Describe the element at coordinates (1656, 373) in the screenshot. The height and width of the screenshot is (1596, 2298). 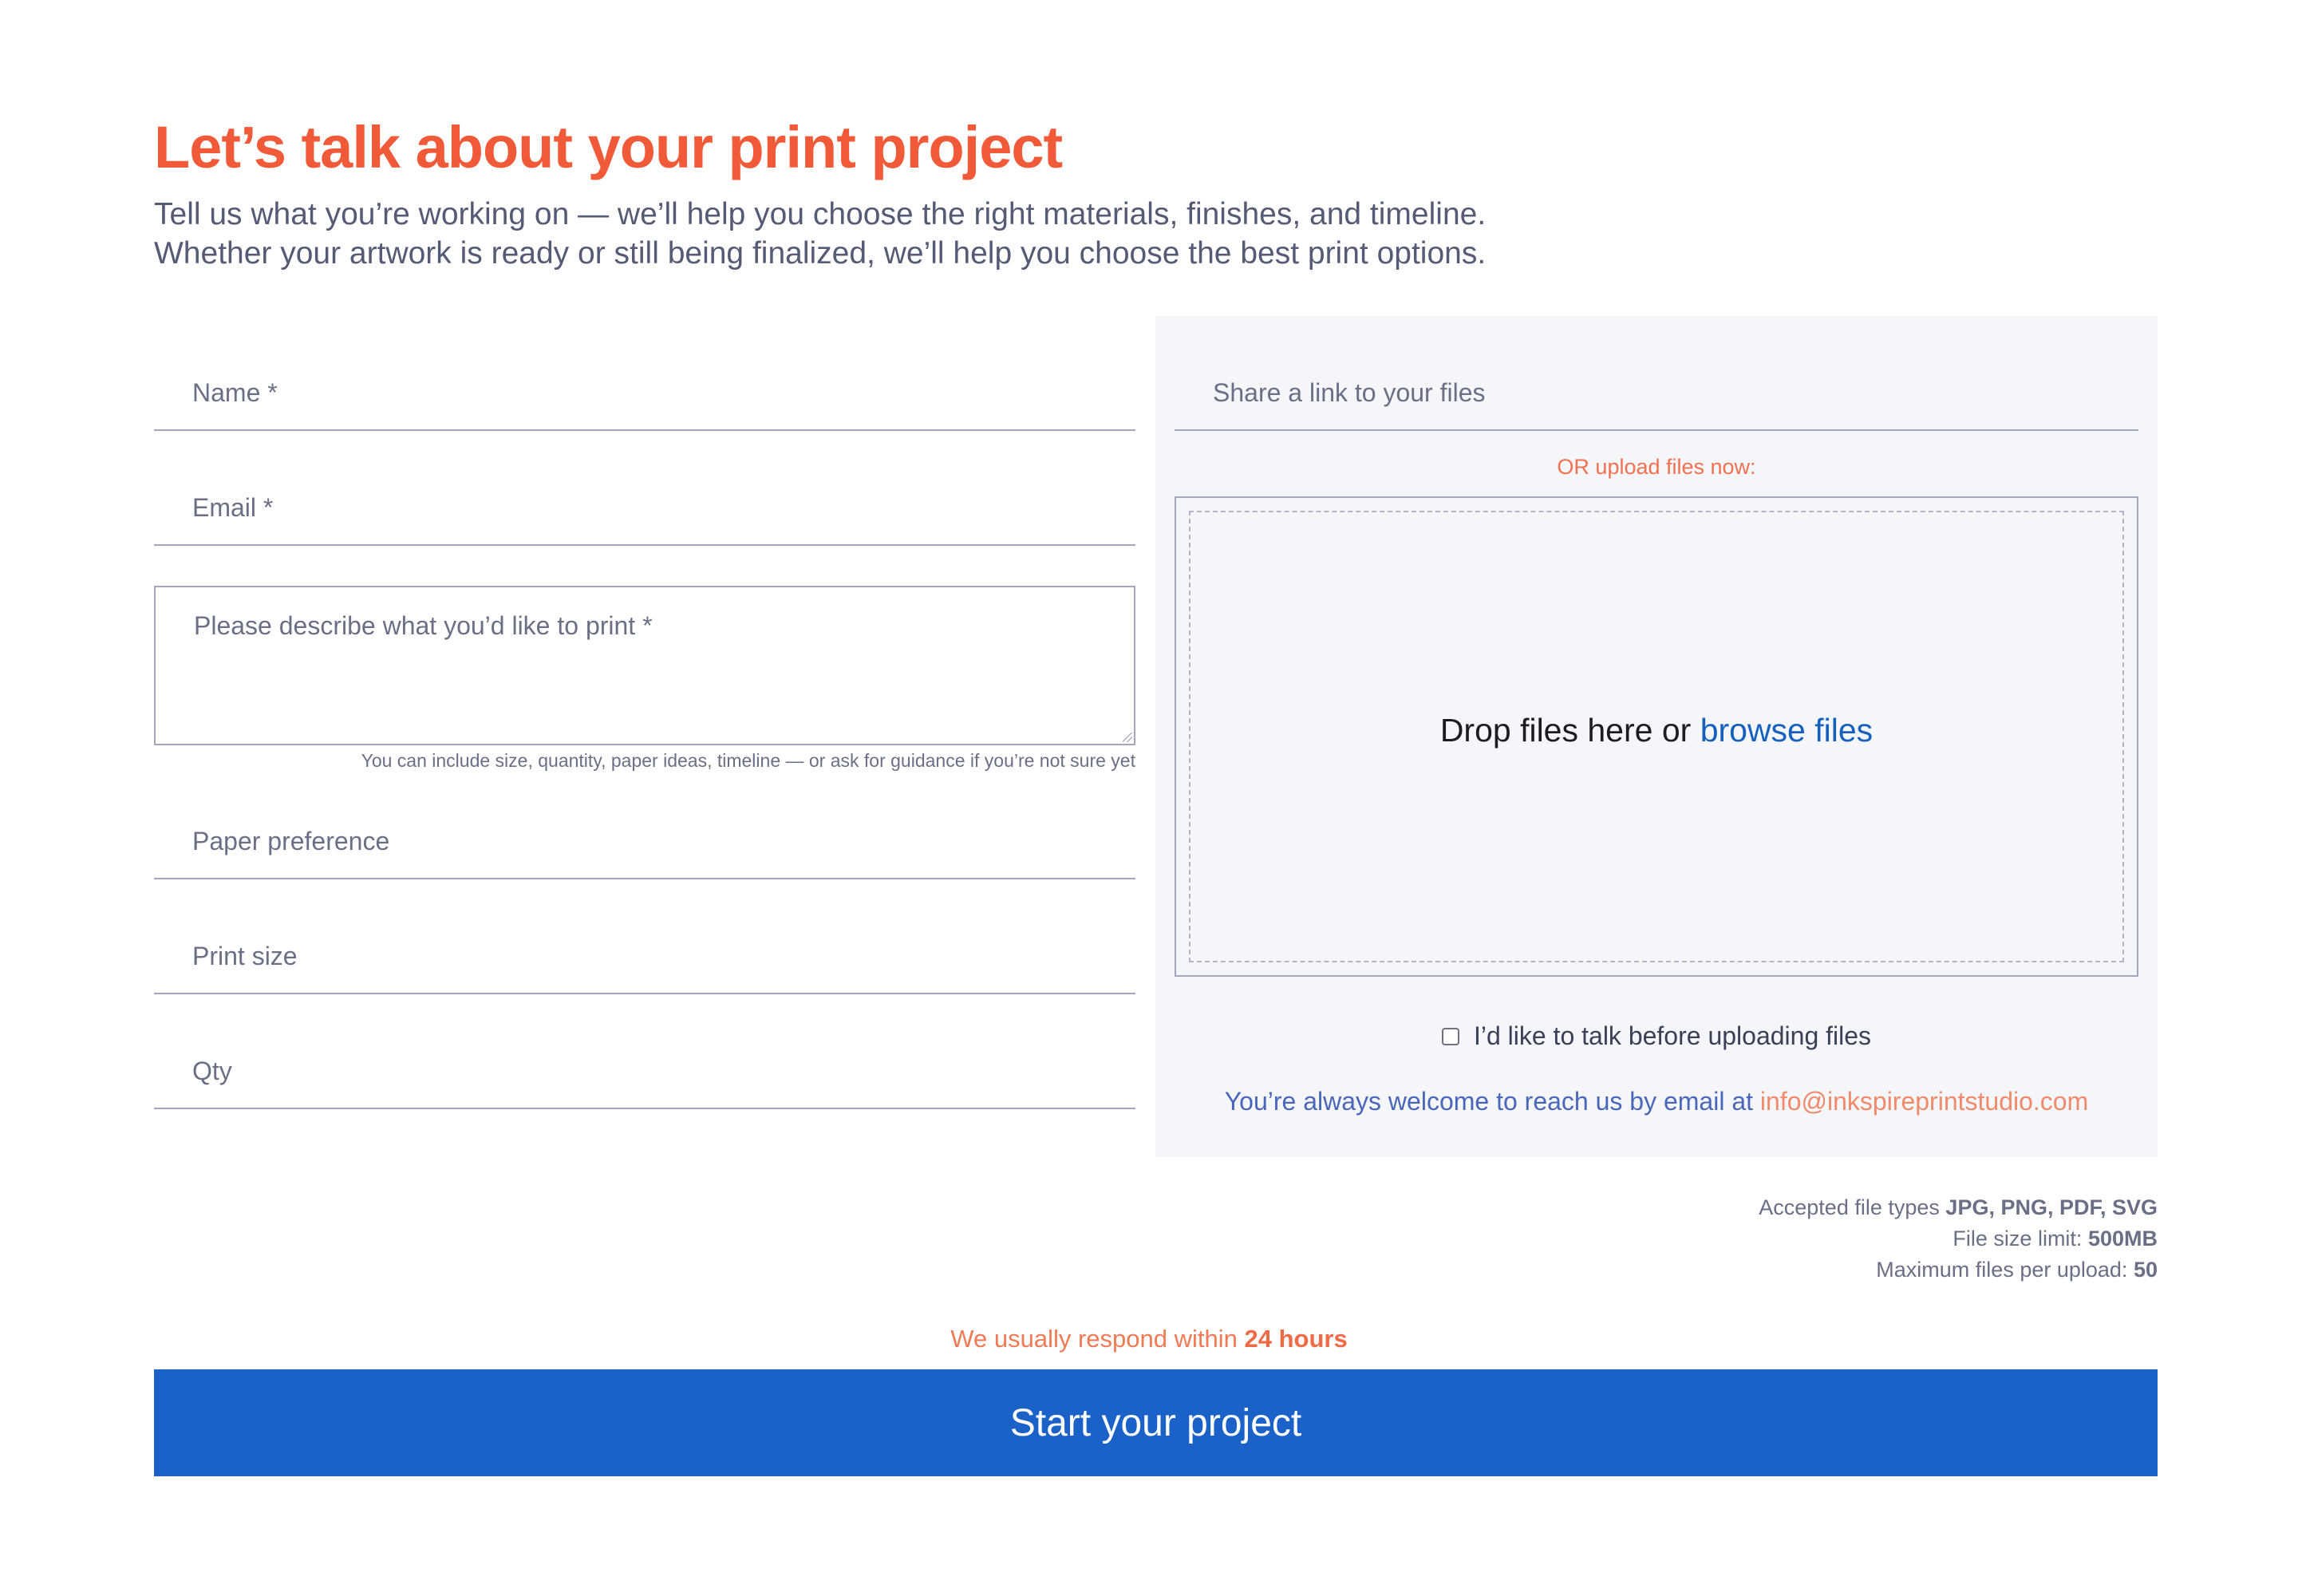
I see `file-link-field: Share a link to your files` at that location.